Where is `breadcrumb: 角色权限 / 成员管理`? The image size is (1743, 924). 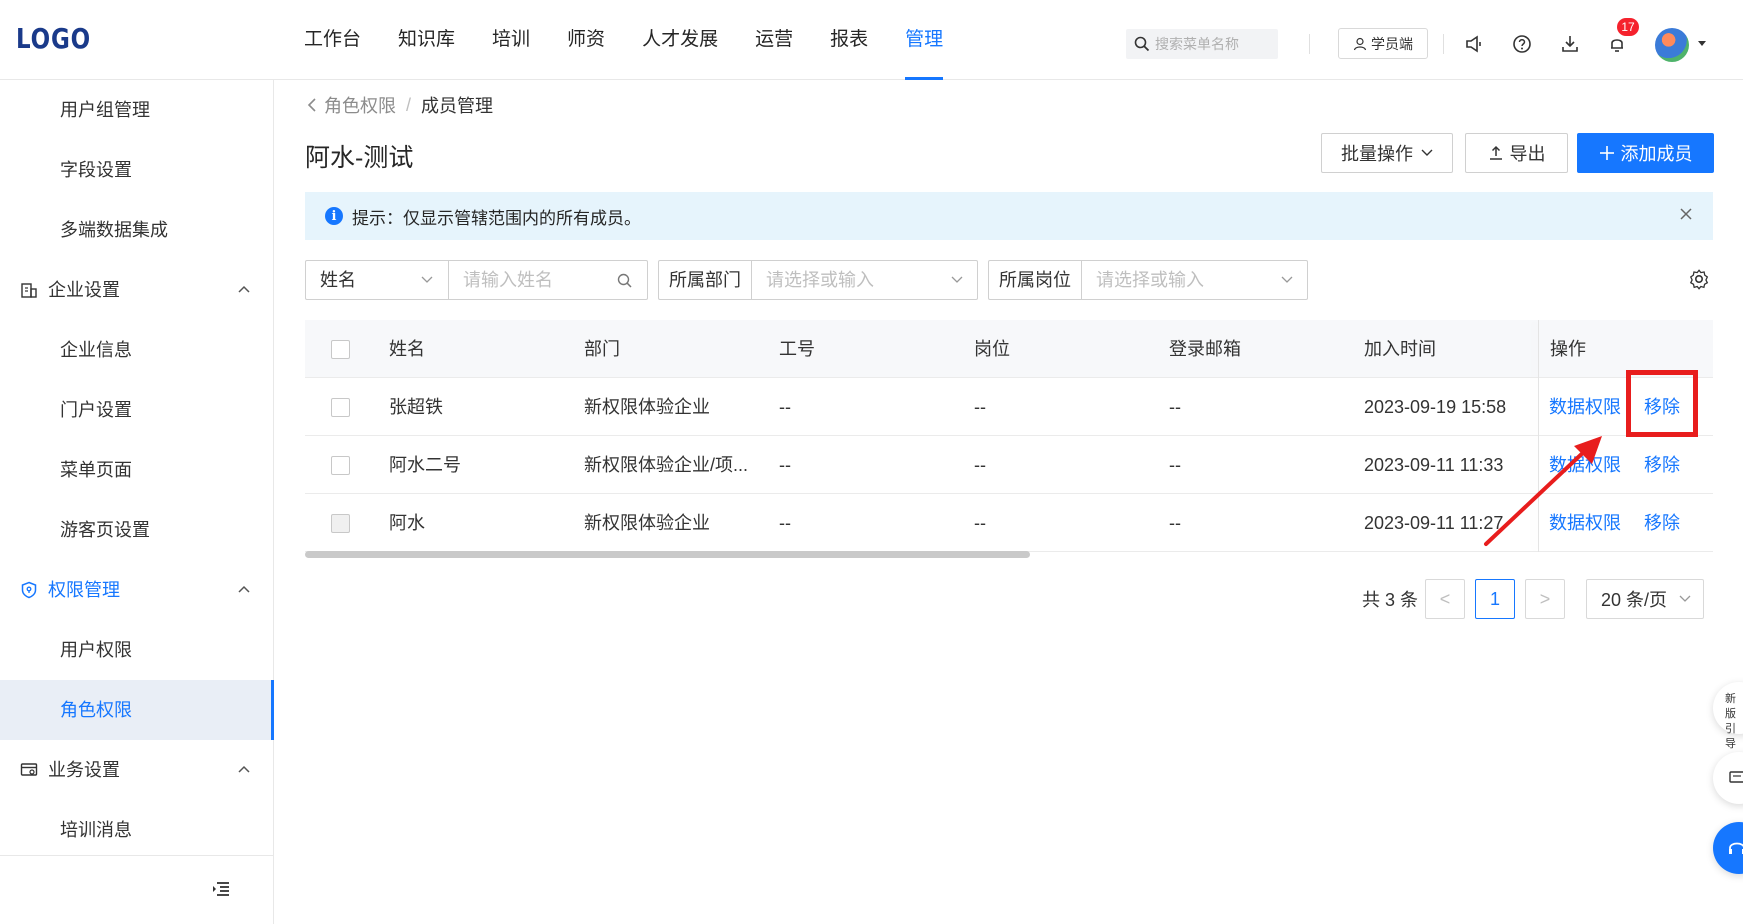 breadcrumb: 角色权限 / 成员管理 is located at coordinates (399, 105).